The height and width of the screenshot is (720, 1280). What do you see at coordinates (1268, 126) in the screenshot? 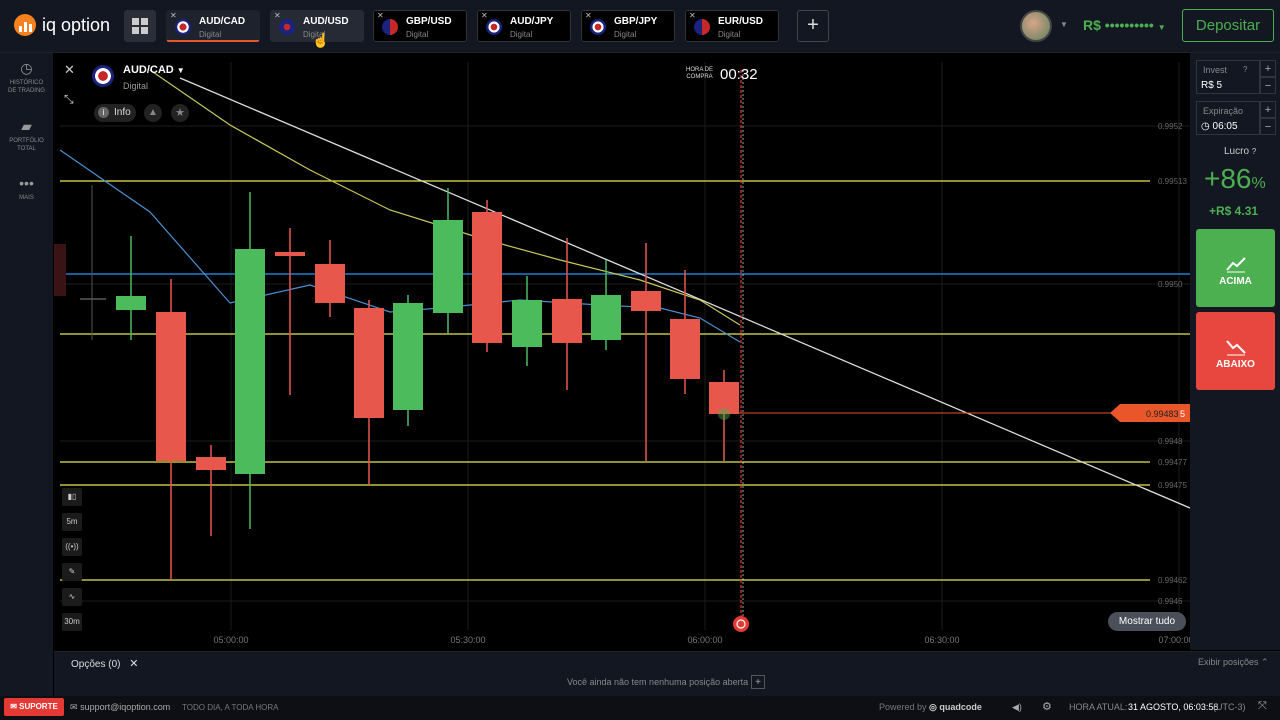
I see `expiry-decrease-button: −` at bounding box center [1268, 126].